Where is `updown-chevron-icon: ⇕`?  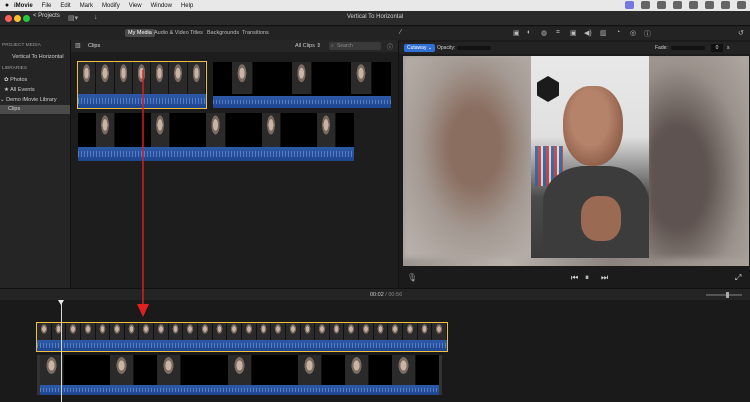
updown-chevron-icon: ⇕ is located at coordinates (319, 46).